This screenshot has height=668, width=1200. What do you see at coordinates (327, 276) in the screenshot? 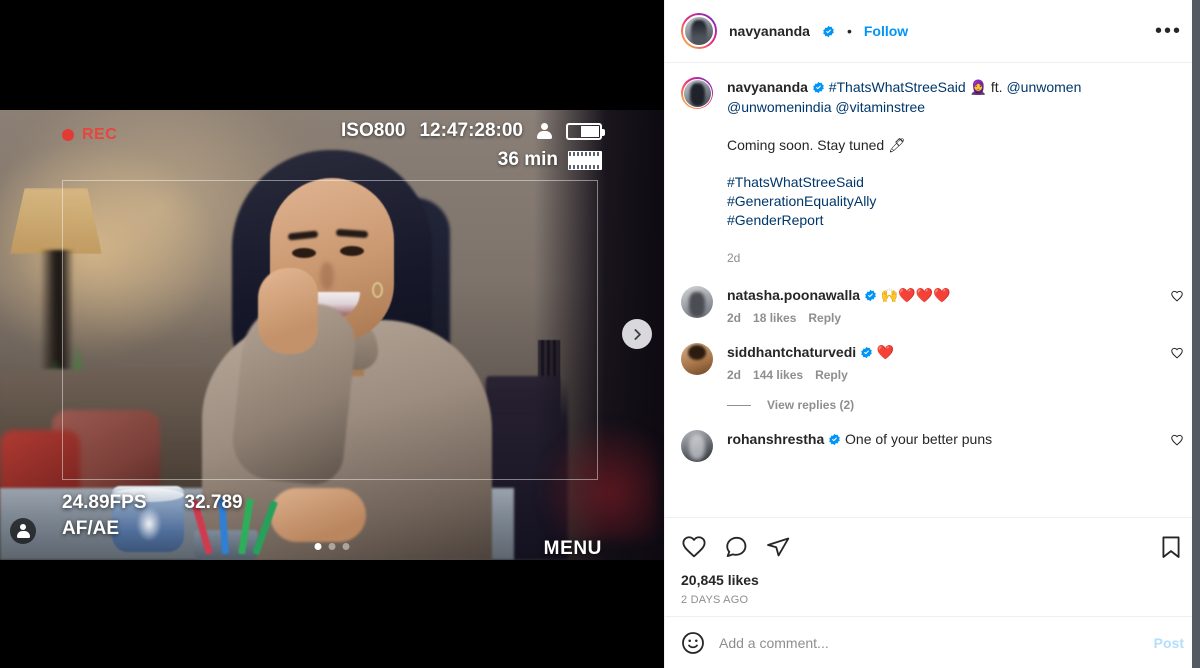
I see `person-nose` at bounding box center [327, 276].